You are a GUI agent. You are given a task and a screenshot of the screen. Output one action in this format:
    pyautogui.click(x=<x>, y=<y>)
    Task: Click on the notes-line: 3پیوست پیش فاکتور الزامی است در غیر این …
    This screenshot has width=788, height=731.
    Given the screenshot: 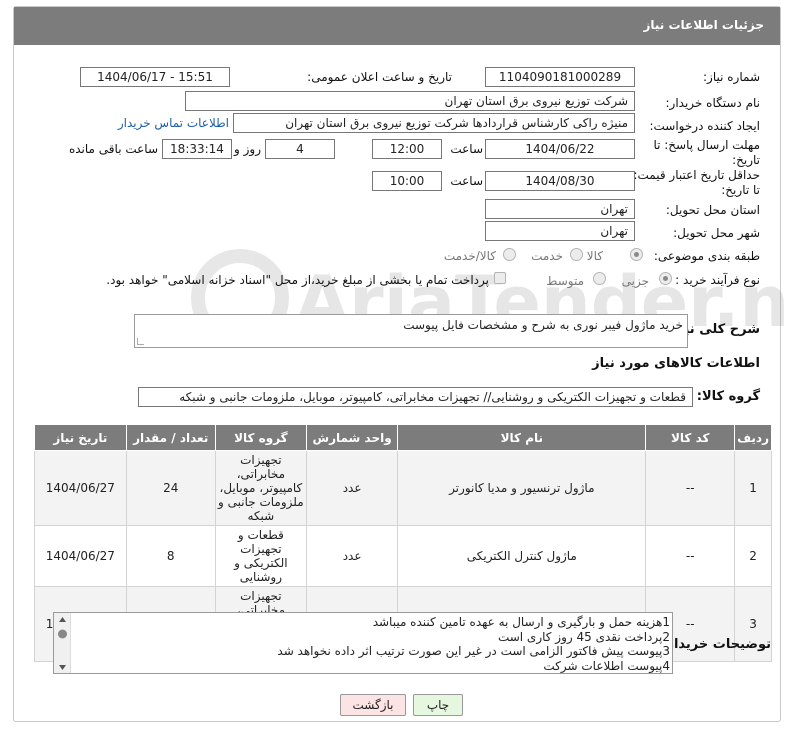 What is the action you would take?
    pyautogui.click(x=473, y=651)
    